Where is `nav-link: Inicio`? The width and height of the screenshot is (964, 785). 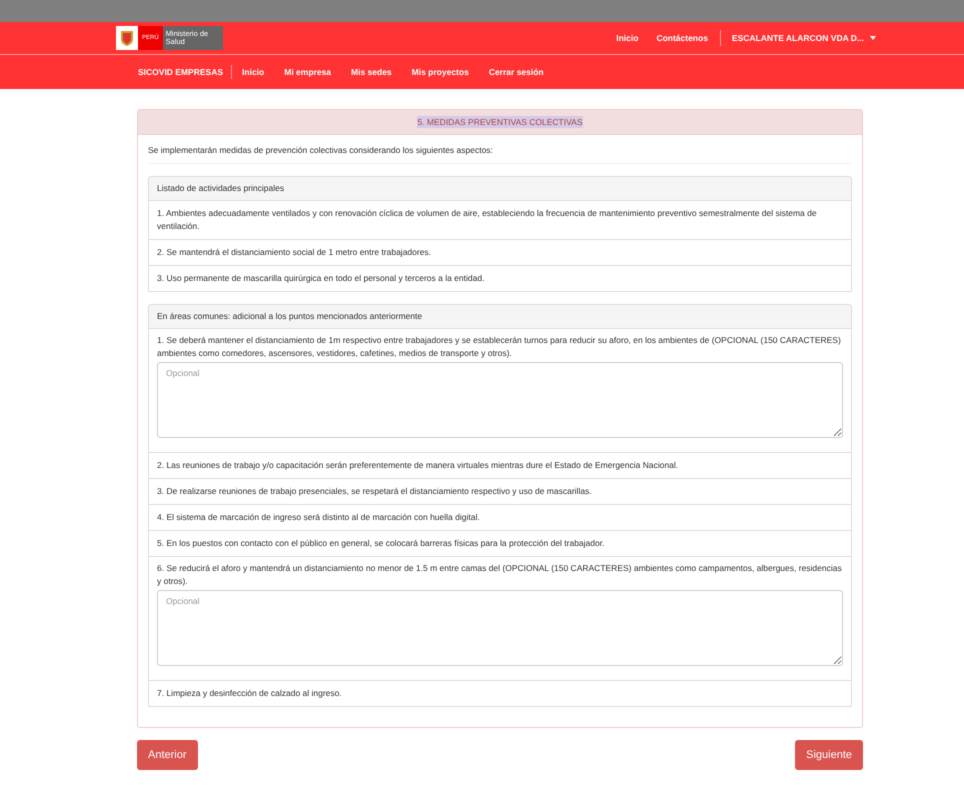 nav-link: Inicio is located at coordinates (253, 72).